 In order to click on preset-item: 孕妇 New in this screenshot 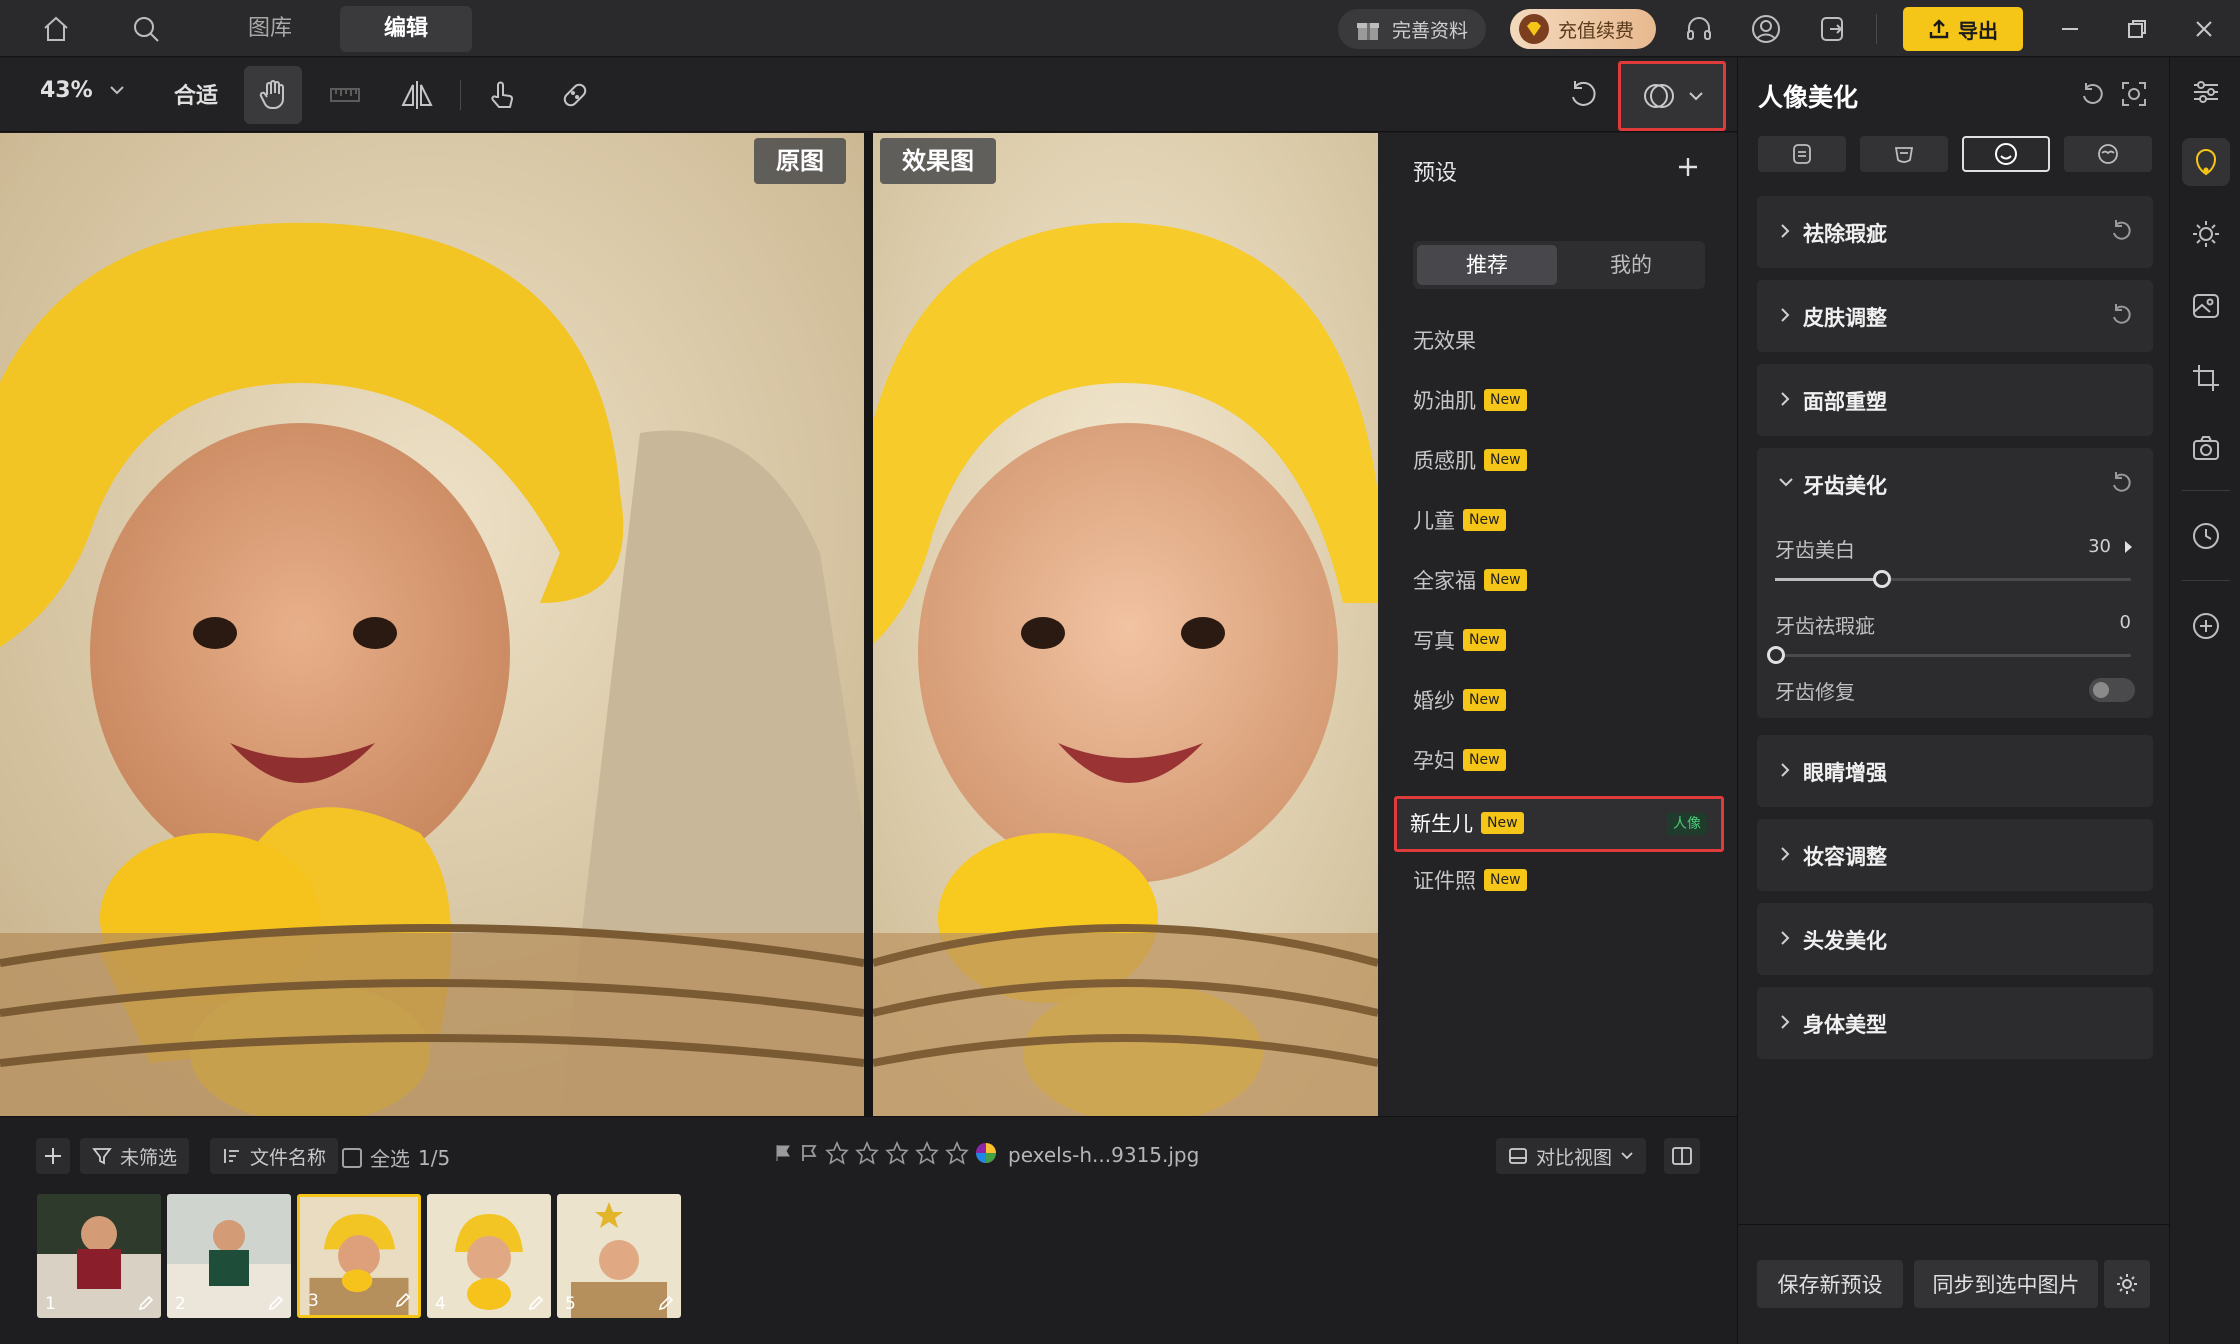, I will do `click(1459, 760)`.